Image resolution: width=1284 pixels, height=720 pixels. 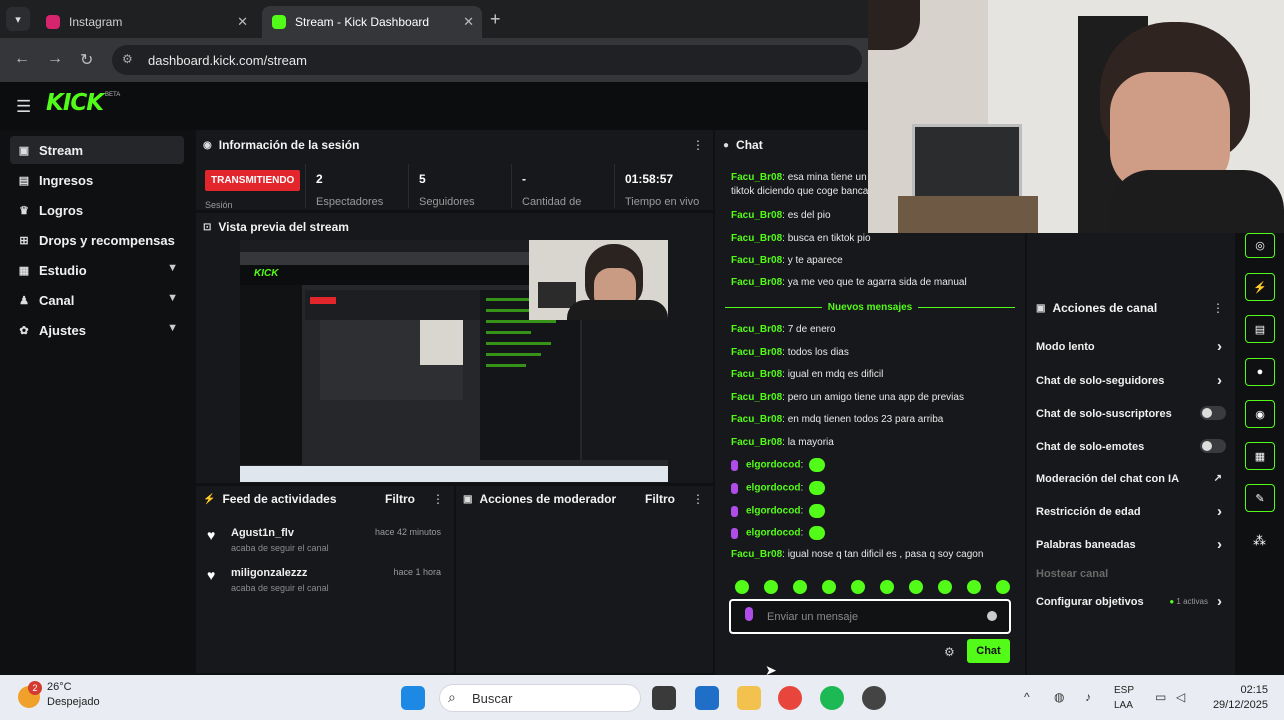 I want to click on action-slow-mode: Modo lento ›, so click(x=1131, y=346).